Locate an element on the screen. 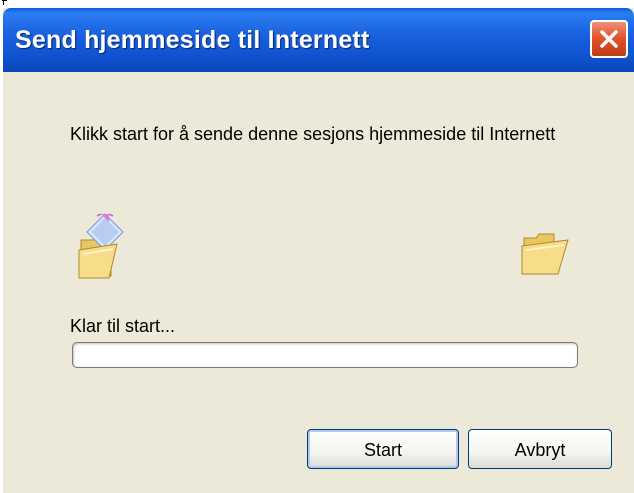  cancel-button: Avbryt is located at coordinates (540, 449).